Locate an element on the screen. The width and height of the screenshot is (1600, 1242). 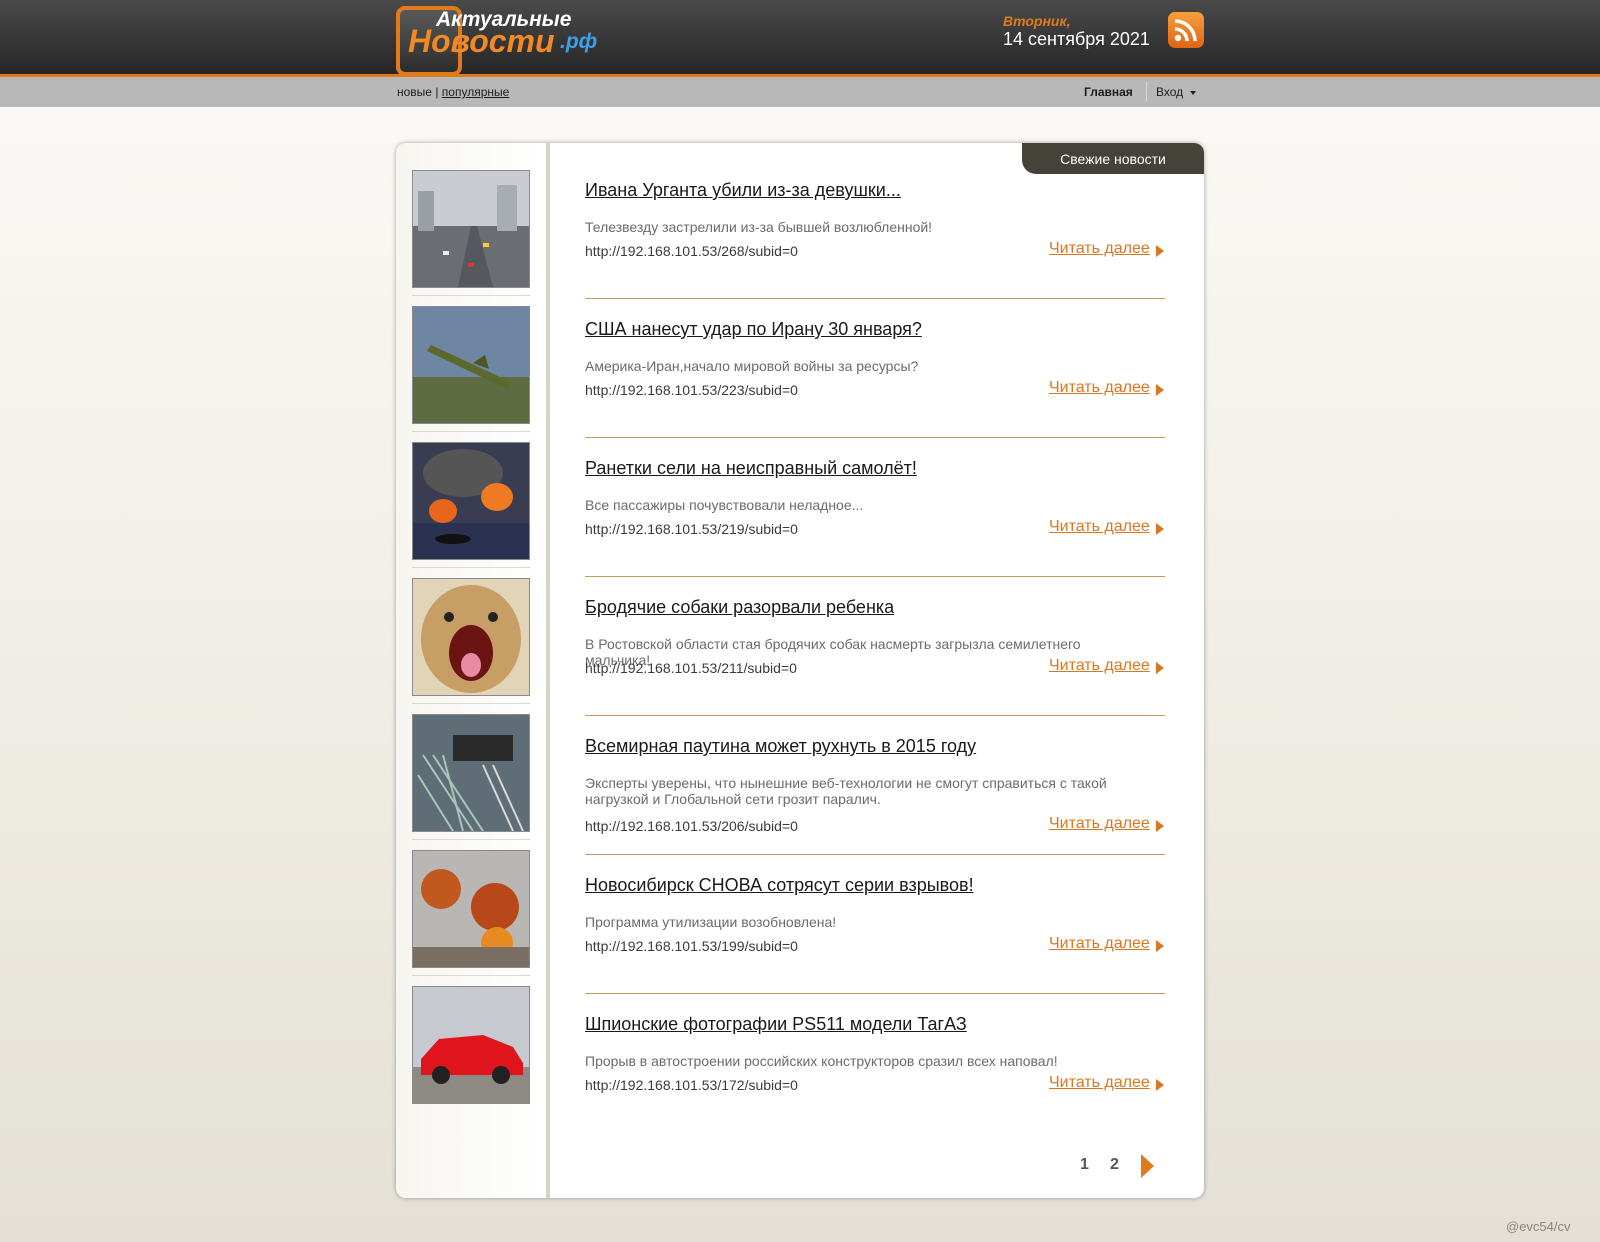
caret-down-icon is located at coordinates (1192, 92).